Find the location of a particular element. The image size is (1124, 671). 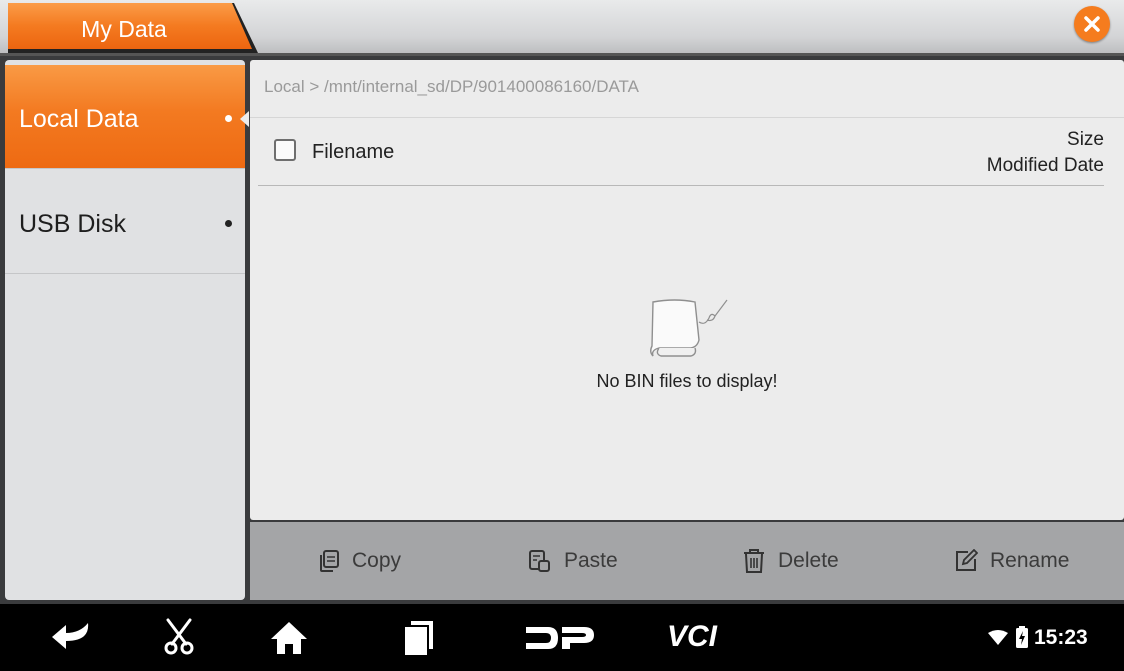

dp-logo is located at coordinates (560, 638).